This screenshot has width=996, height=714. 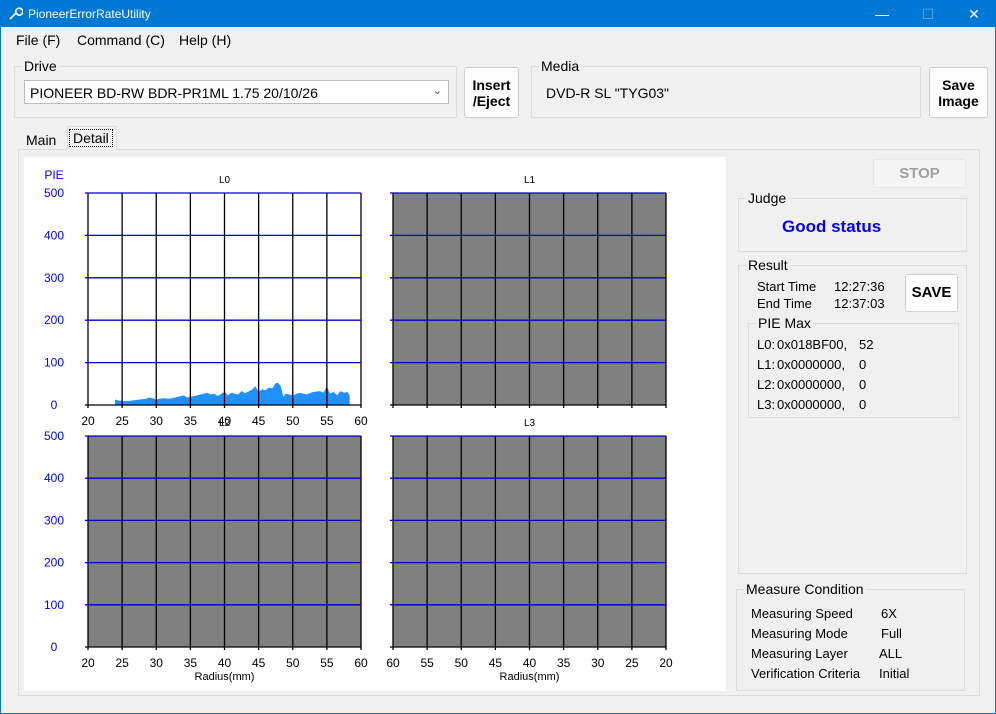 What do you see at coordinates (812, 344) in the screenshot?
I see `pie-max-address: 0x018BF00,` at bounding box center [812, 344].